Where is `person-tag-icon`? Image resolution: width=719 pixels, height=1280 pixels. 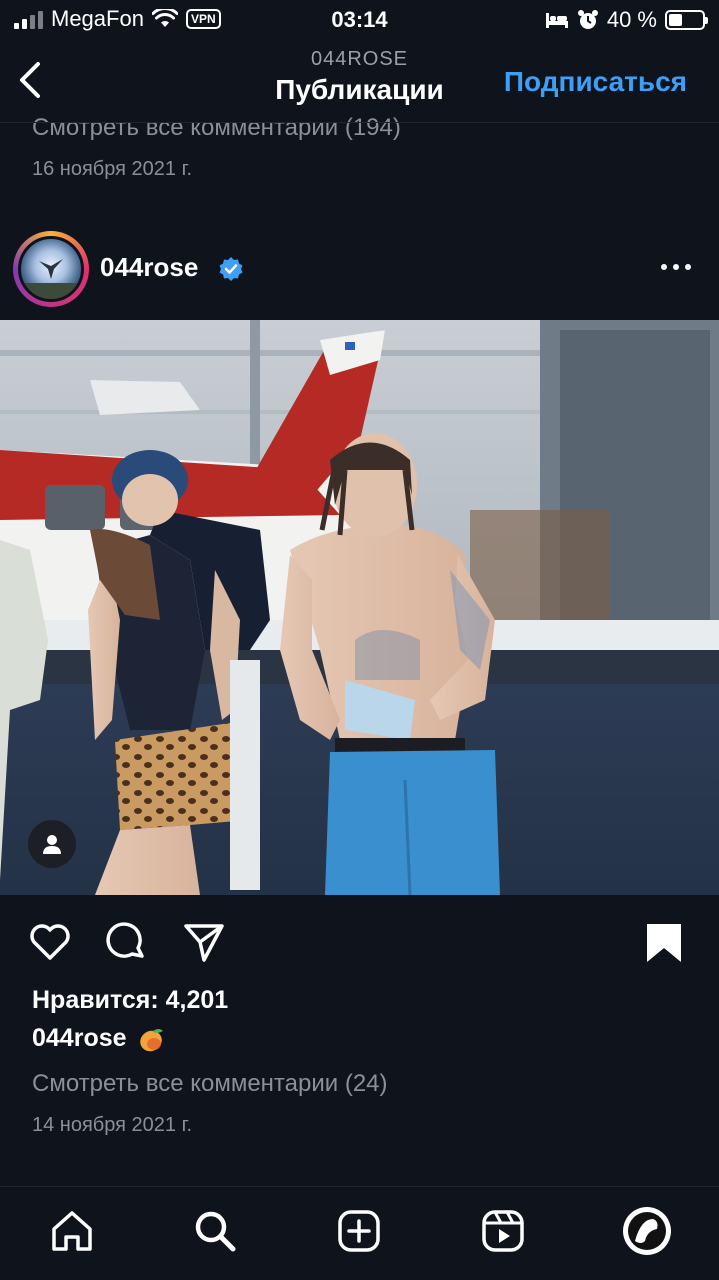 person-tag-icon is located at coordinates (52, 844).